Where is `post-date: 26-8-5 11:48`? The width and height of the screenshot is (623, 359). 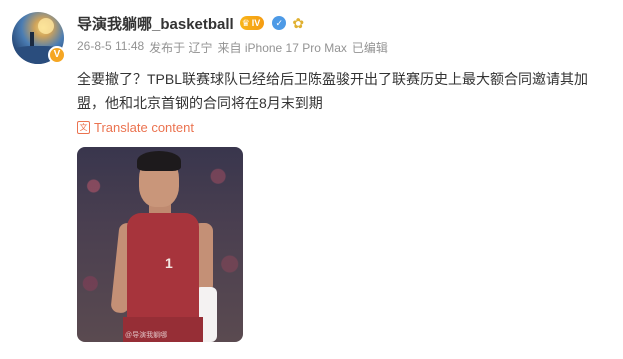
post-date: 26-8-5 11:48 is located at coordinates (110, 47).